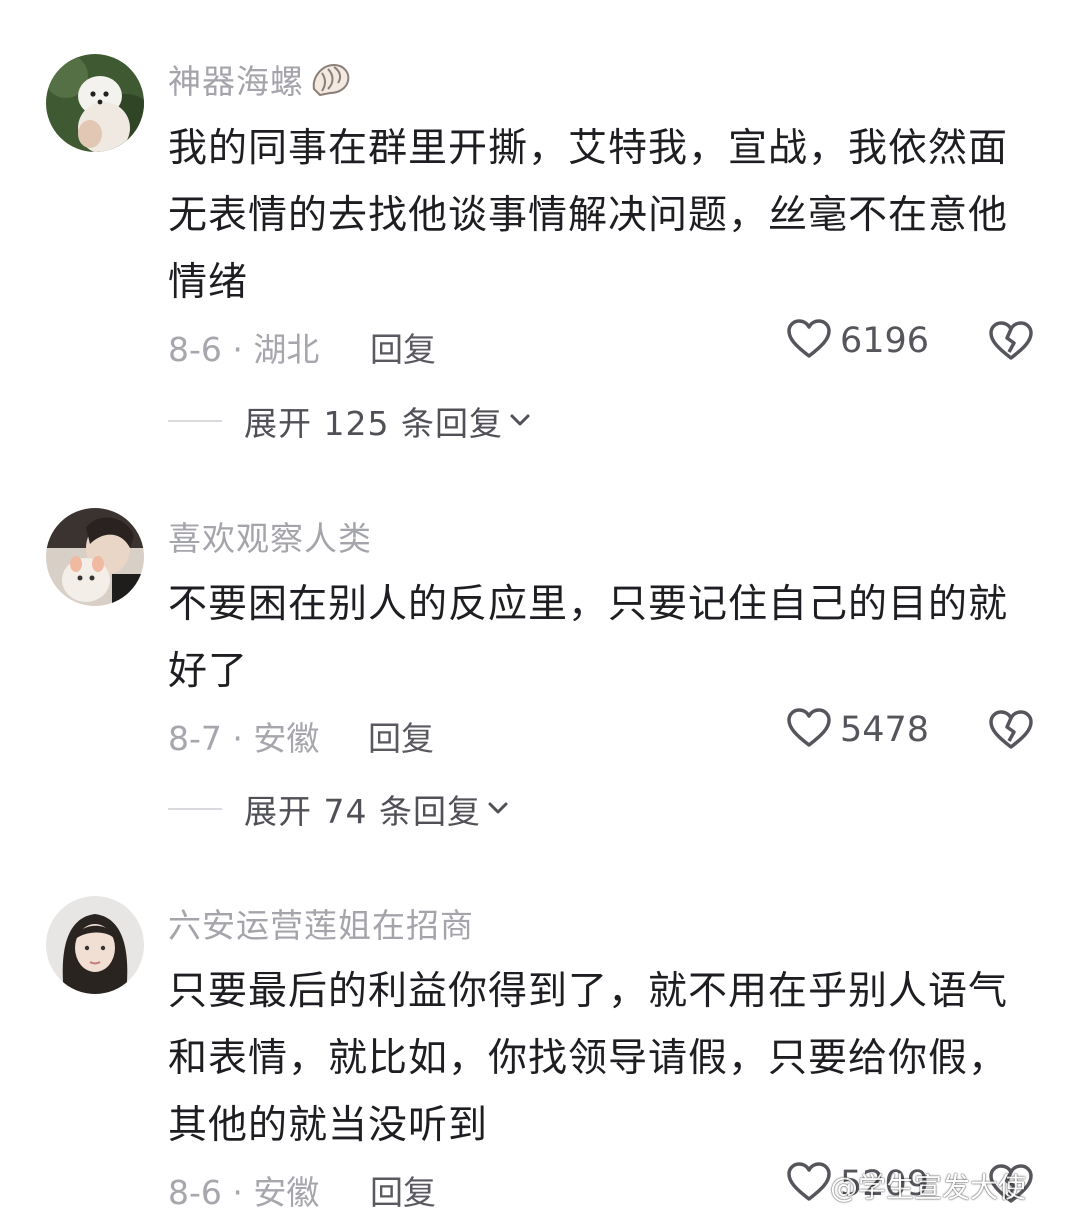 Image resolution: width=1080 pixels, height=1215 pixels. What do you see at coordinates (208, 282) in the screenshot?
I see `comment-text-line: 情绪` at bounding box center [208, 282].